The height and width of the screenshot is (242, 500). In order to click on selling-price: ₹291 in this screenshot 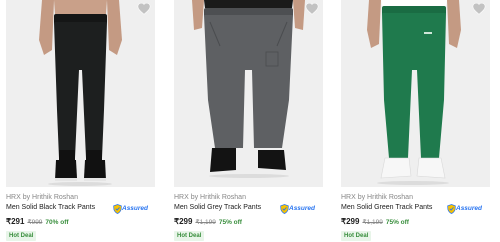, I will do `click(15, 221)`.